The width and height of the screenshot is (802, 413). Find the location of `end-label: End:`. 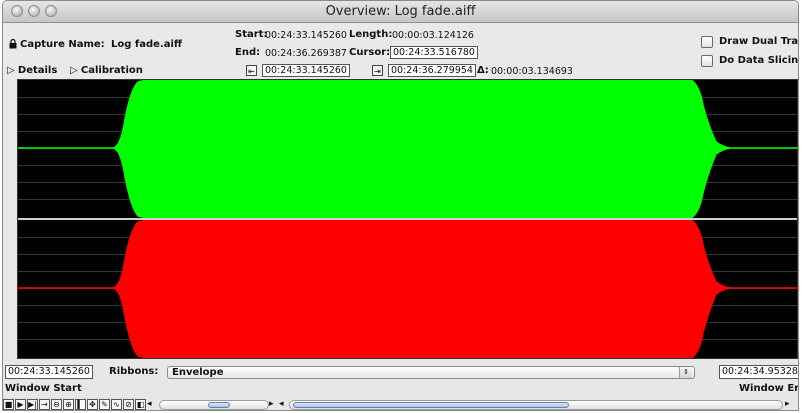

end-label: End: is located at coordinates (248, 52).